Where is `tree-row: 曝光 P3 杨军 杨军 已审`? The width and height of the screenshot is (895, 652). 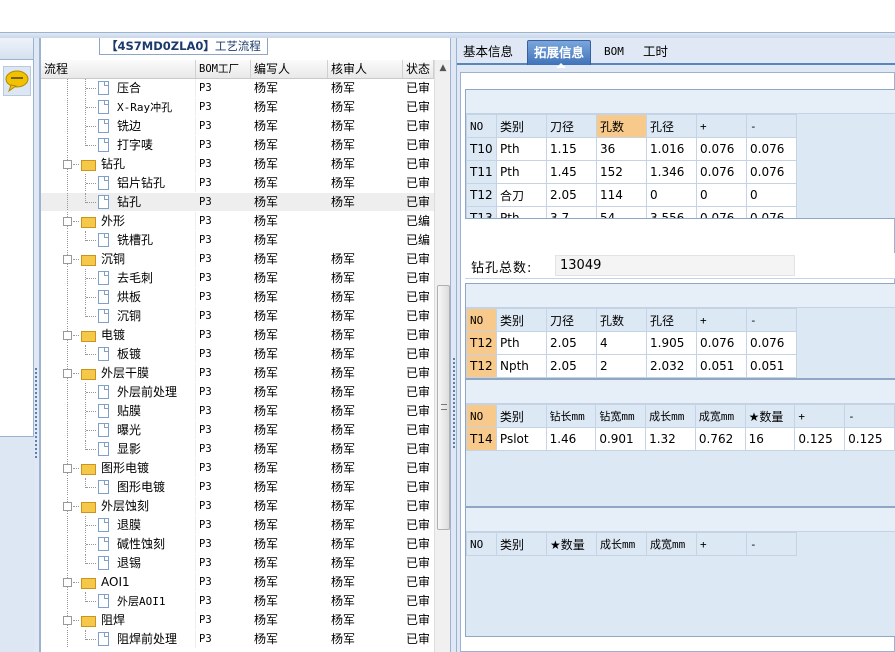 tree-row: 曝光 P3 杨军 杨军 已审 is located at coordinates (237, 430).